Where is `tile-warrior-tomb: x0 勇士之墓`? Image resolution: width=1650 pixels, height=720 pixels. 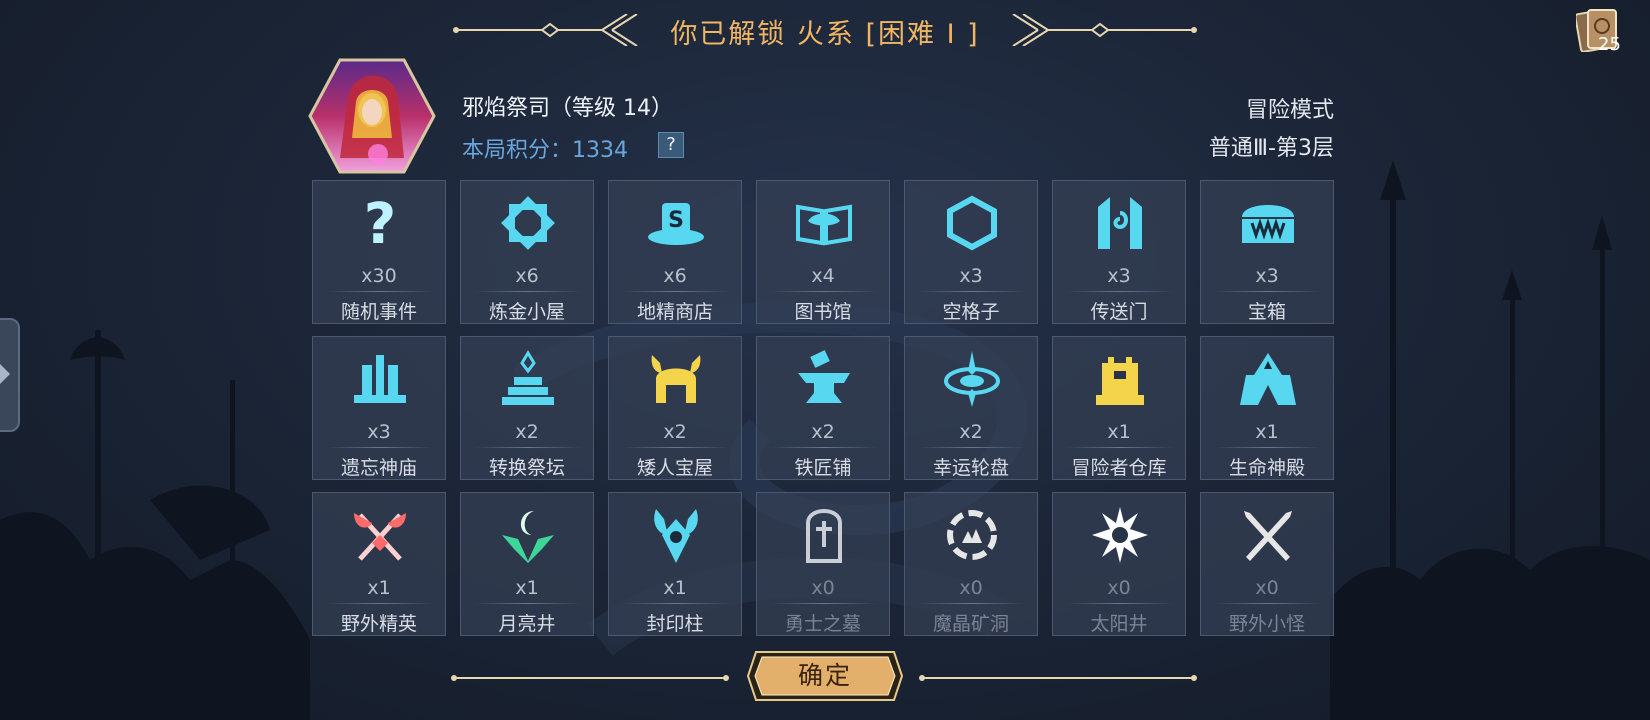 tile-warrior-tomb: x0 勇士之墓 is located at coordinates (823, 564).